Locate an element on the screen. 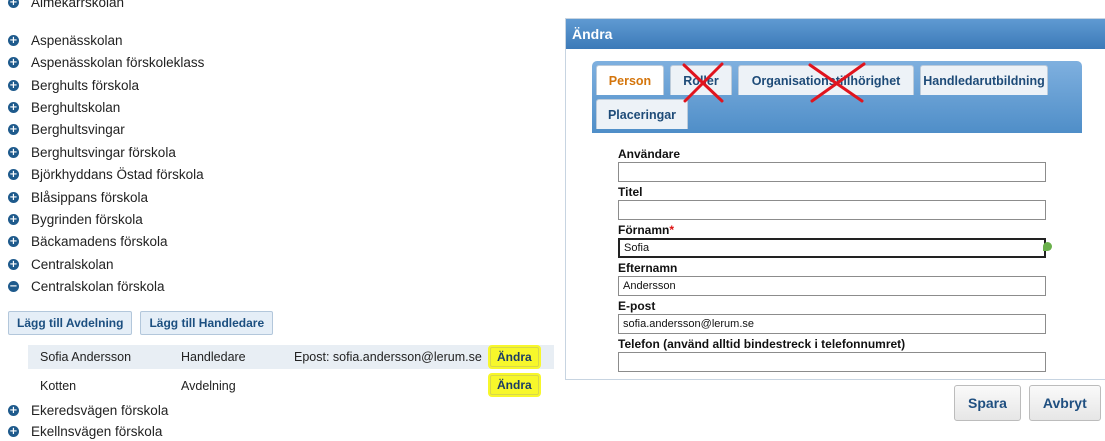 The width and height of the screenshot is (1105, 441). tree-item-aspenasskolan: + Aspenässkolan is located at coordinates (65, 40).